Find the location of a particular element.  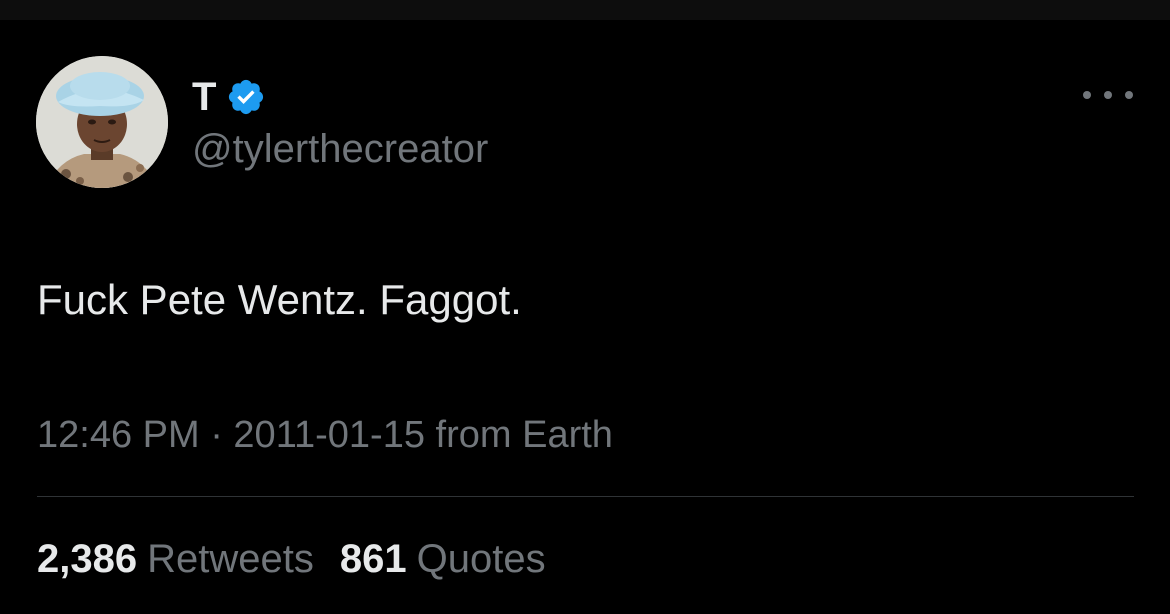

author-handle: @tylerthecreator is located at coordinates (340, 149).